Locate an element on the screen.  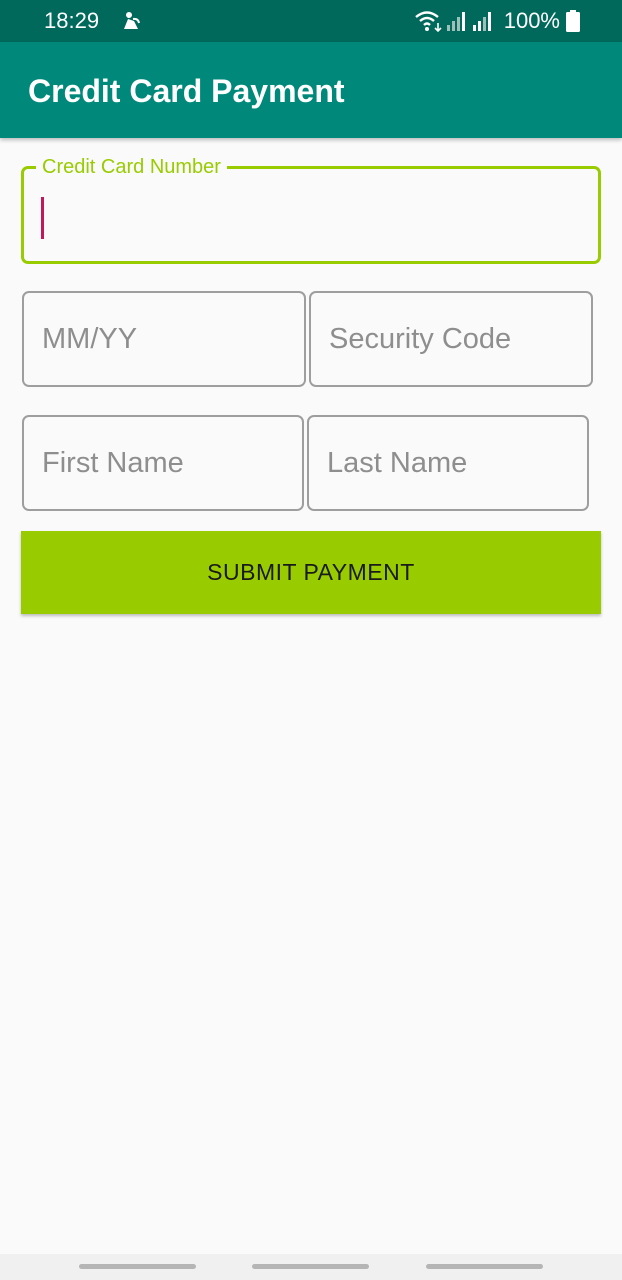
home-button is located at coordinates (310, 1266).